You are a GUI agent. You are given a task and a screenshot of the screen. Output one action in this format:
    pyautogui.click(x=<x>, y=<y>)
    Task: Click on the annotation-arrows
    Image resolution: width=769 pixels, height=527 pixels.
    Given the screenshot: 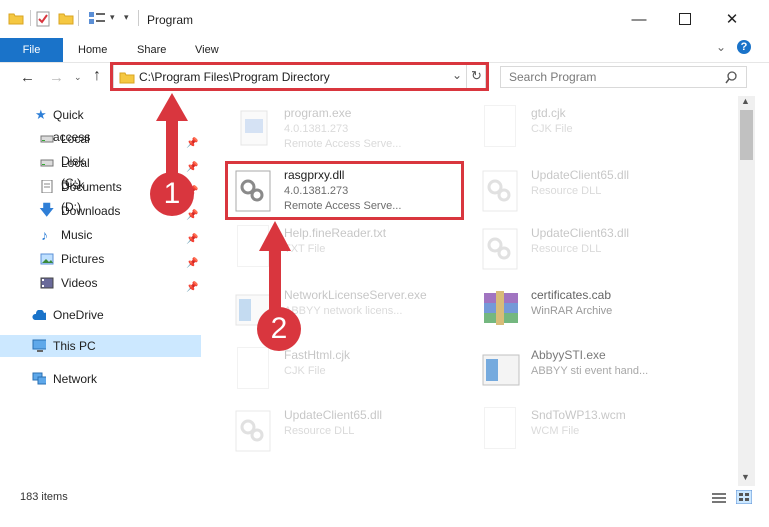 What is the action you would take?
    pyautogui.click(x=223, y=205)
    